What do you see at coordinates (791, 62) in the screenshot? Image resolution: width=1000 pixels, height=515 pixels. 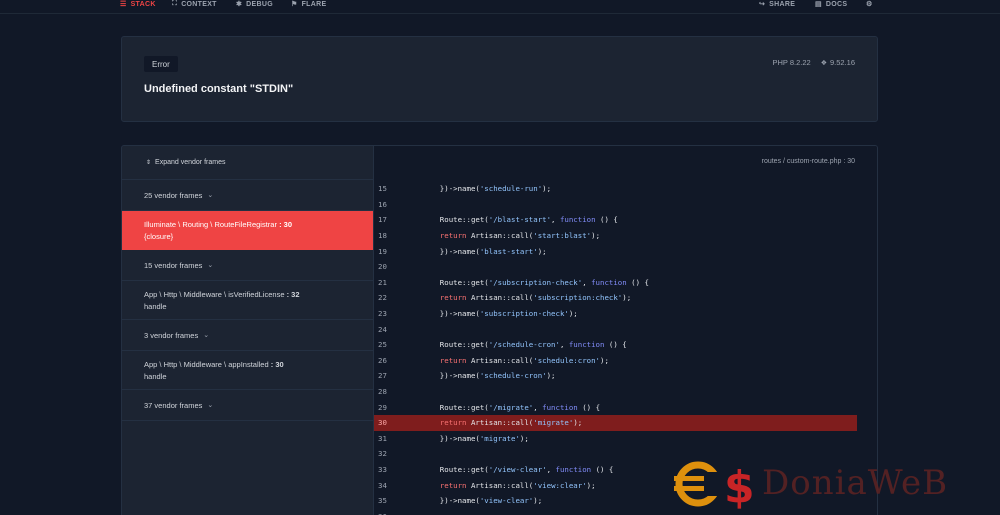 I see `php-version: PHP 8.2.22` at bounding box center [791, 62].